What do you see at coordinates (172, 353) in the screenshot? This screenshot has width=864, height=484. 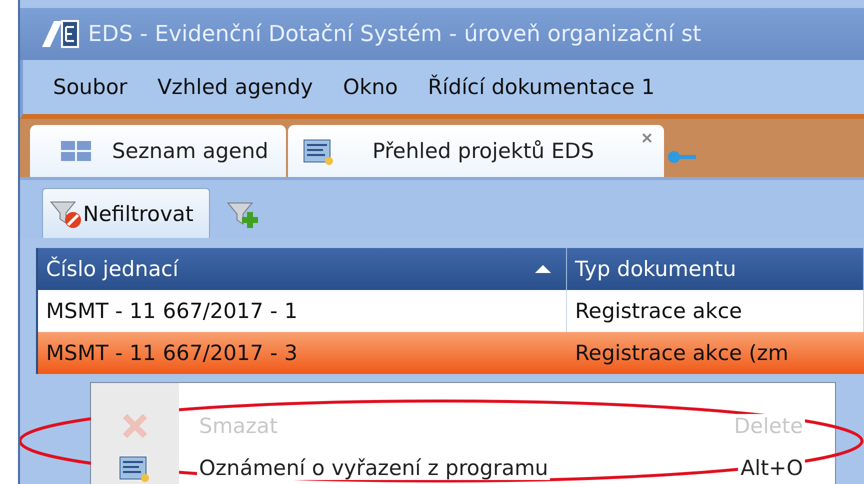 I see `table-cell-text: MSMT - 11 667/2017 - 3` at bounding box center [172, 353].